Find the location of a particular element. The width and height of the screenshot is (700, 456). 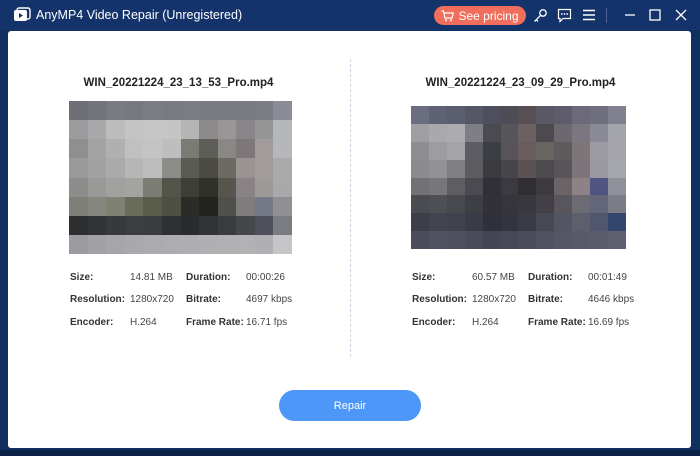

left-frame-rate-value: 16.71 fps is located at coordinates (267, 322).